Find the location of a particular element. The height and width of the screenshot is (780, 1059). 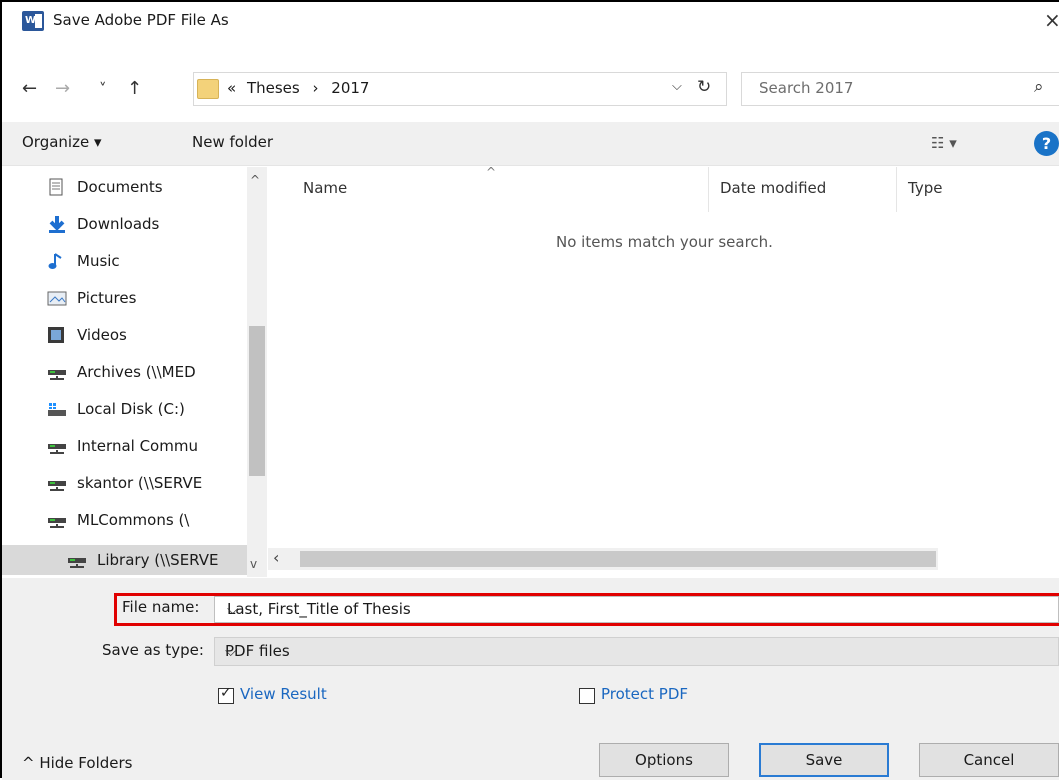

nav-item-label: Documents is located at coordinates (120, 187).